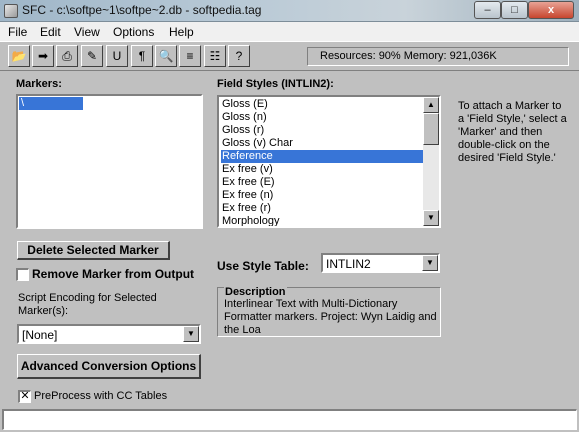 The width and height of the screenshot is (579, 432). Describe the element at coordinates (322, 208) in the screenshot. I see `list-item: Ex free (r)` at that location.